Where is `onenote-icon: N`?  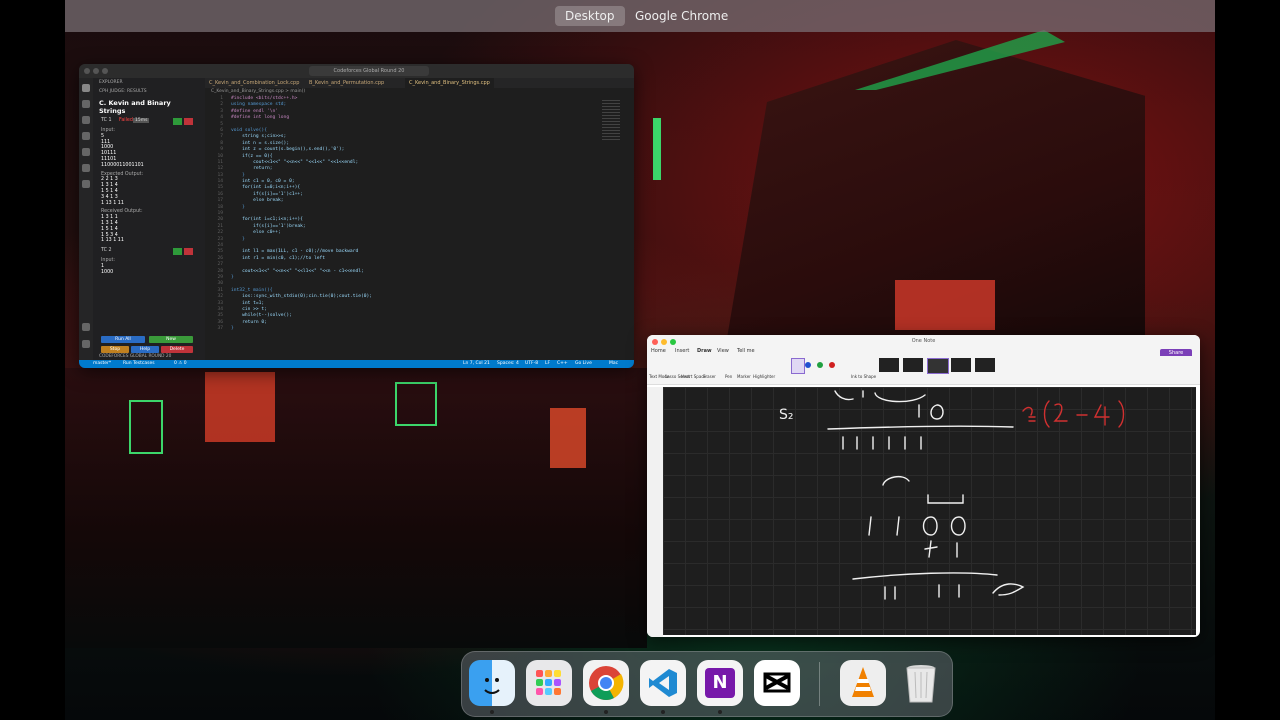
onenote-icon: N is located at coordinates (720, 683).